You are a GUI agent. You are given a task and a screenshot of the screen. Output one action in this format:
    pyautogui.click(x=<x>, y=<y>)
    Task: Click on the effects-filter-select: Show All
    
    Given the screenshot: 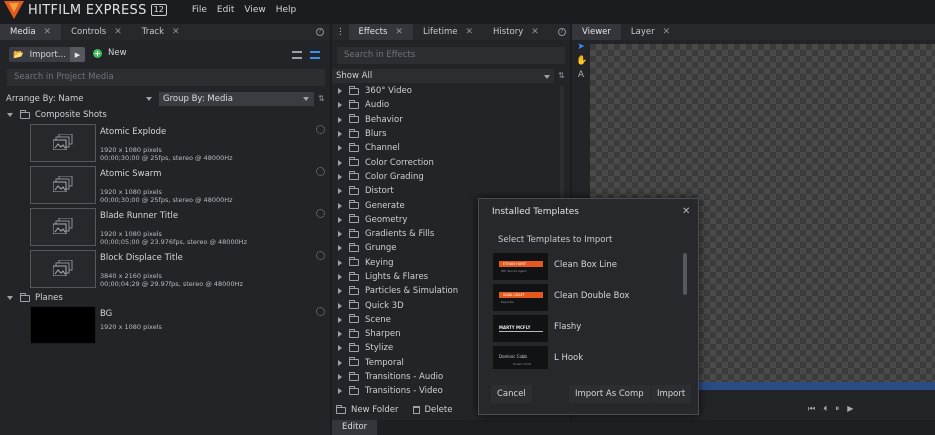 What is the action you would take?
    pyautogui.click(x=443, y=76)
    